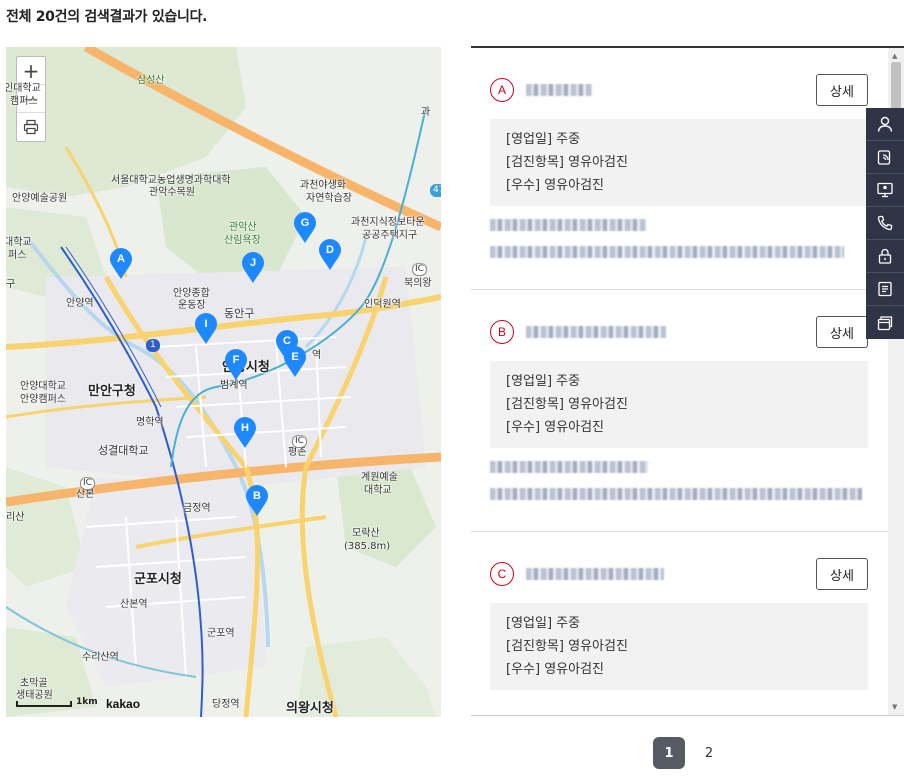  What do you see at coordinates (57, 702) in the screenshot?
I see `map-scale: 1km` at bounding box center [57, 702].